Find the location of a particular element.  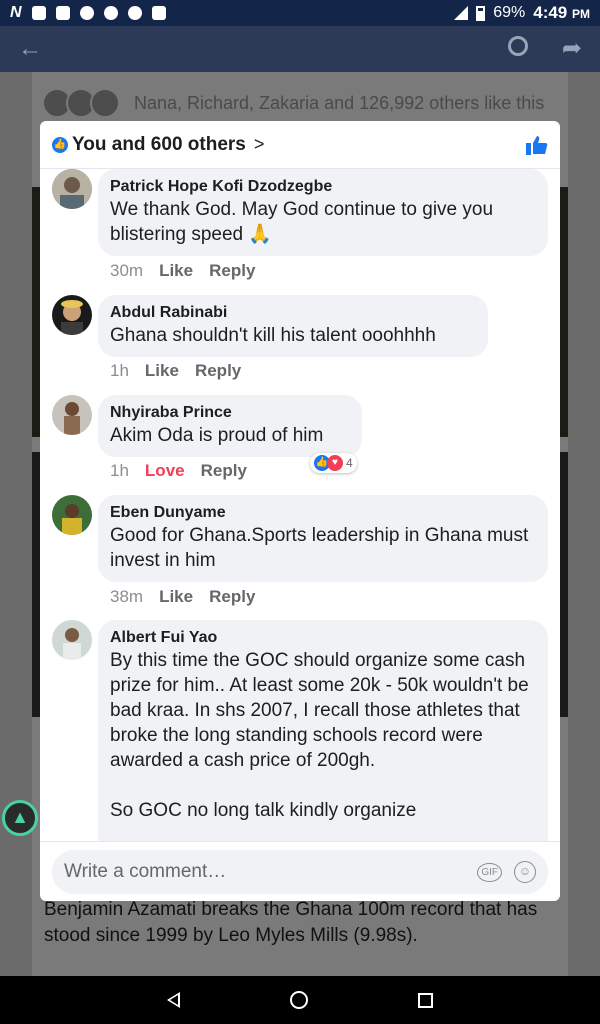

clock: 4:49 PM is located at coordinates (561, 12).